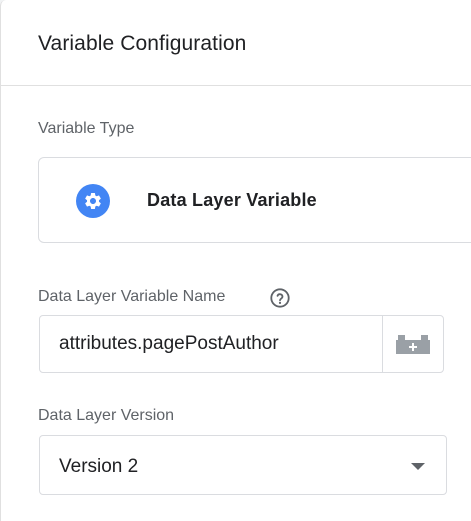 The height and width of the screenshot is (521, 471). Describe the element at coordinates (132, 296) in the screenshot. I see `dlv-name-label: Data Layer Variable Name` at that location.